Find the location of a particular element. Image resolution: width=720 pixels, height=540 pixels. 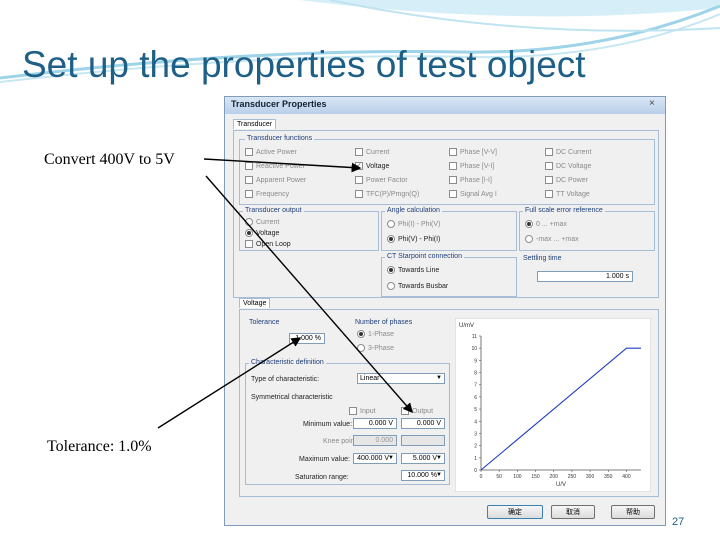

fullscale-opt1-label: 0 ... +max is located at coordinates (551, 224).